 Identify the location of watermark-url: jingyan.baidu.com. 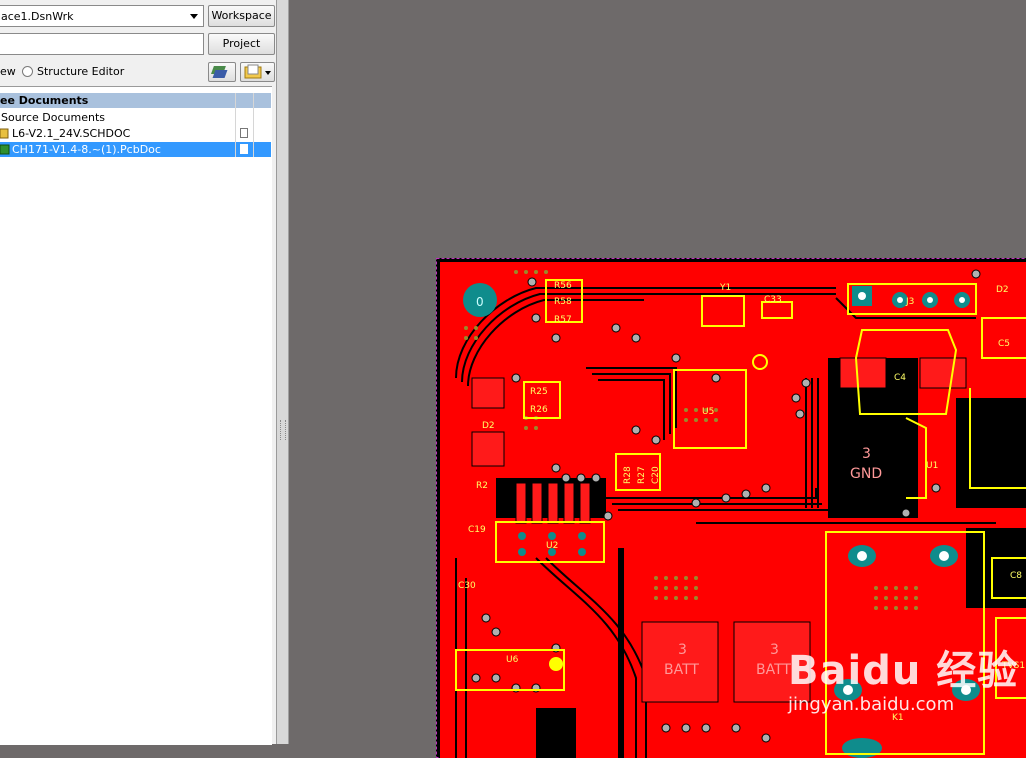
(871, 704).